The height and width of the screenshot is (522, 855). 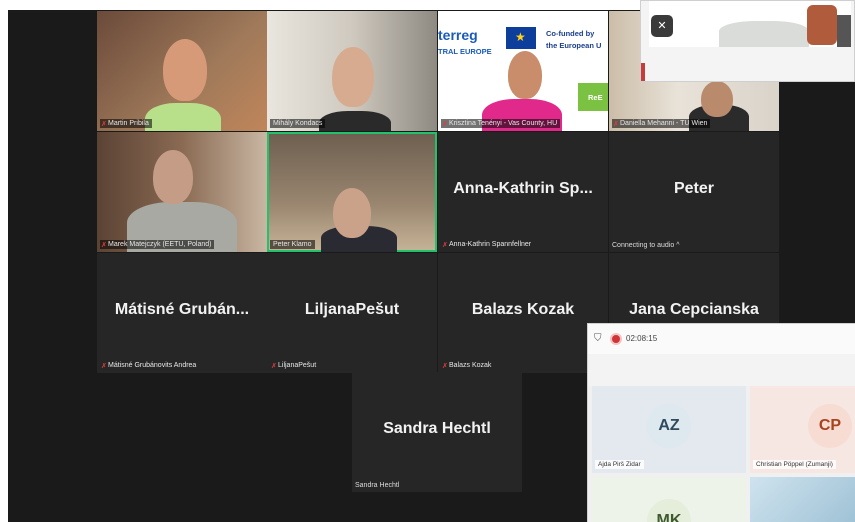 I want to click on mini-self-view-window: ✕, so click(x=747, y=41).